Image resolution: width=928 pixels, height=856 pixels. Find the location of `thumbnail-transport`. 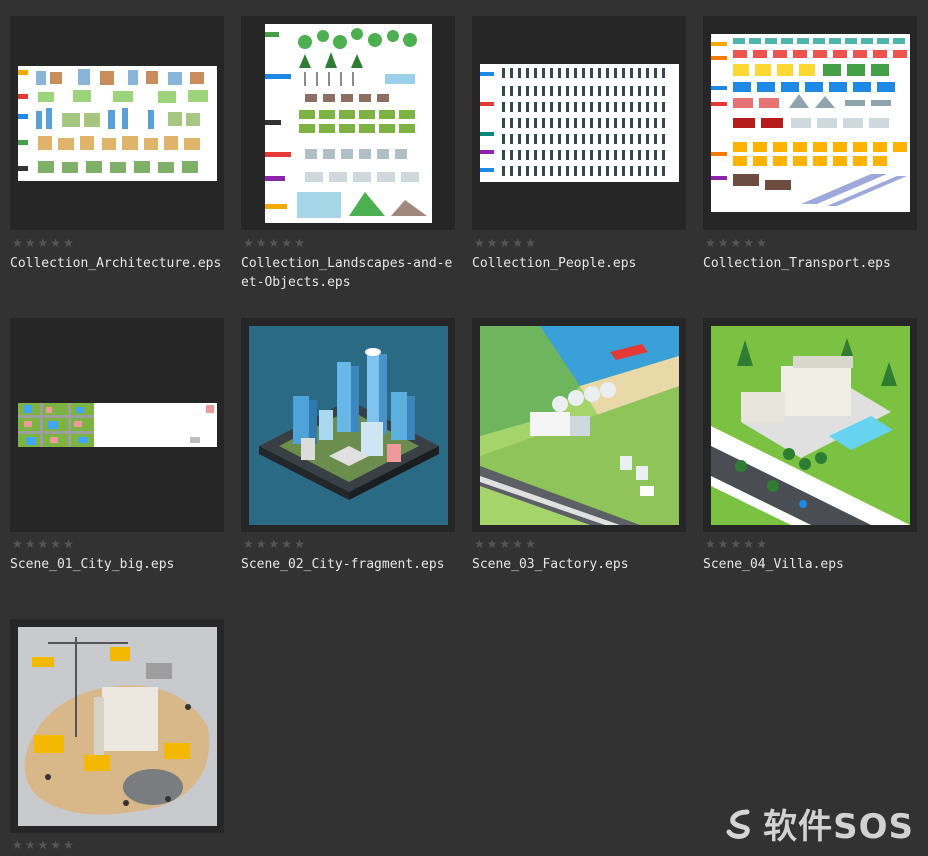

thumbnail-transport is located at coordinates (810, 123).